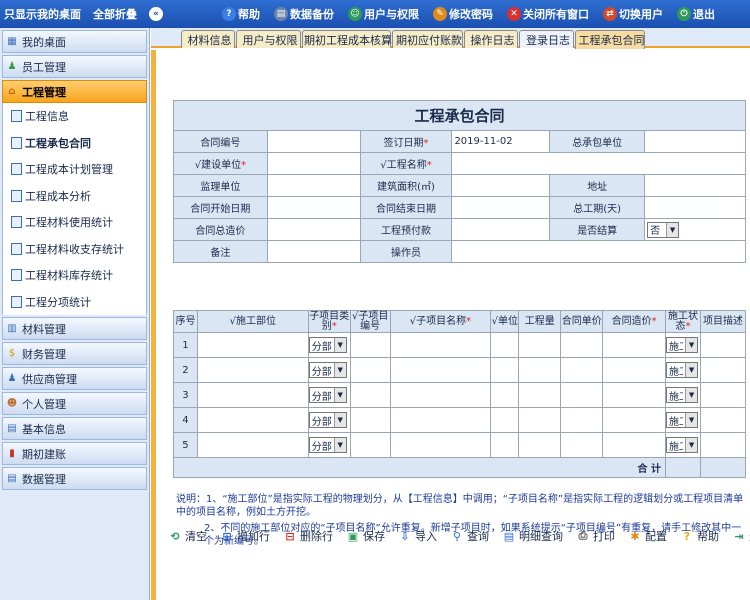  I want to click on sidebar-item: 工程材料收支存统计, so click(74, 249).